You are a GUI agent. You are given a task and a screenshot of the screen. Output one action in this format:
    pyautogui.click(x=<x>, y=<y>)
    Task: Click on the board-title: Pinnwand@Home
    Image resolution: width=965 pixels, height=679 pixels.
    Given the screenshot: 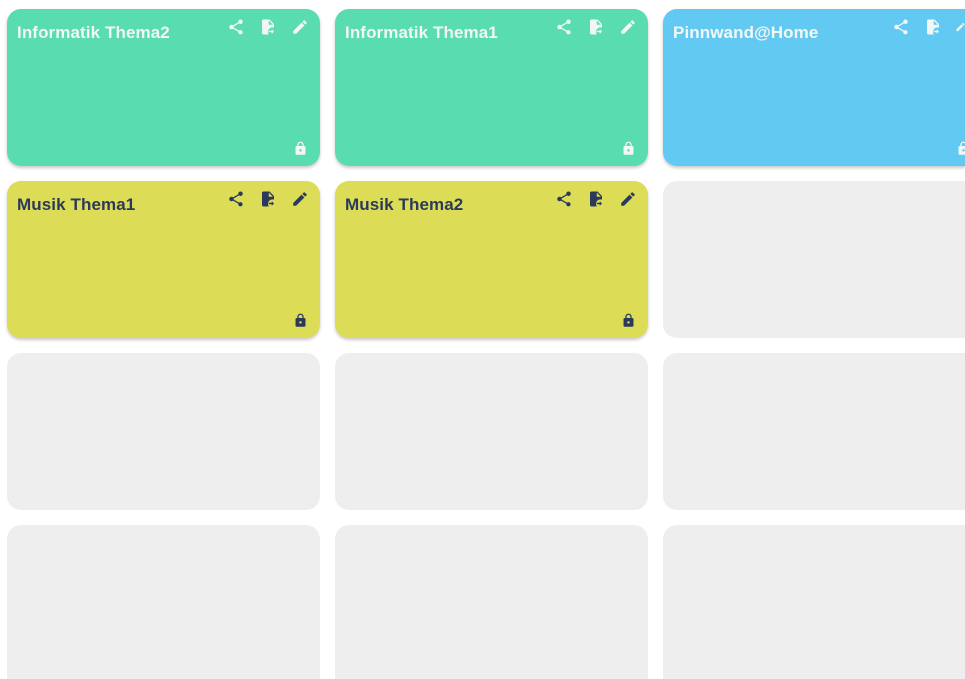 What is the action you would take?
    pyautogui.click(x=746, y=32)
    